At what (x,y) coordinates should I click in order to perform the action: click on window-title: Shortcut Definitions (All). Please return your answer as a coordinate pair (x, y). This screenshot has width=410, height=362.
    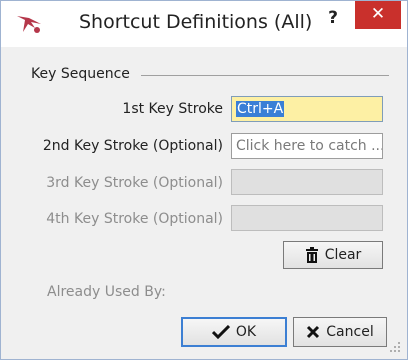
    Looking at the image, I should click on (196, 22).